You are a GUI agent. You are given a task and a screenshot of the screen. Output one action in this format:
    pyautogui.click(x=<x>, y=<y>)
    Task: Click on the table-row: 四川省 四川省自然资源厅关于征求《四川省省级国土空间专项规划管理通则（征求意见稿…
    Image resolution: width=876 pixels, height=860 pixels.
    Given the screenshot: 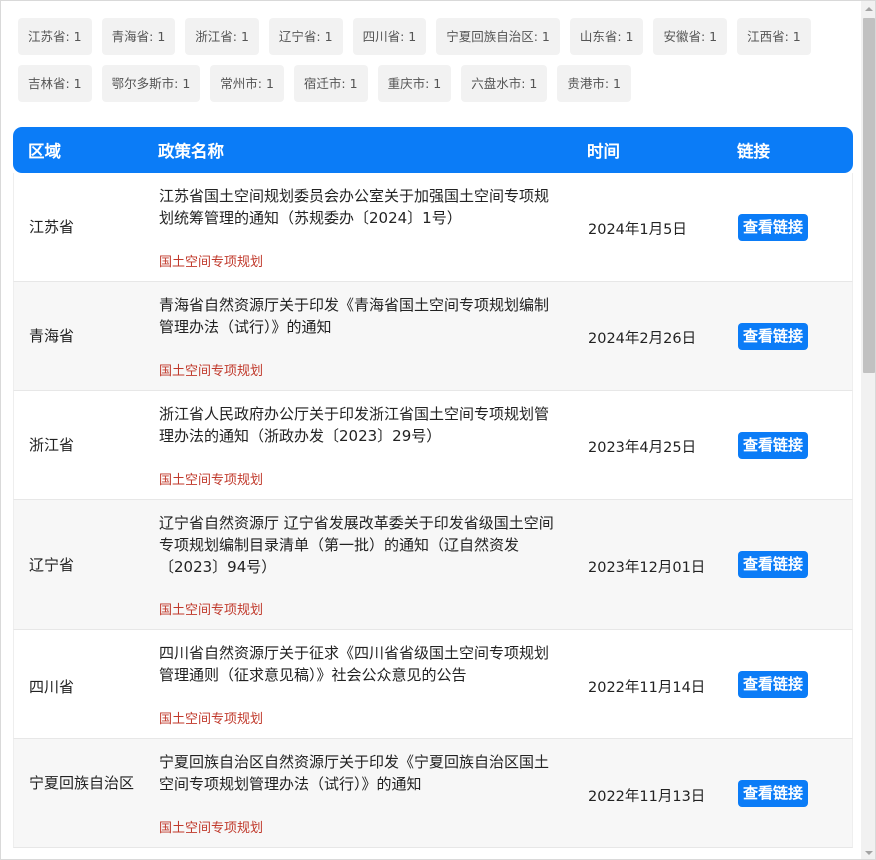 What is the action you would take?
    pyautogui.click(x=433, y=684)
    